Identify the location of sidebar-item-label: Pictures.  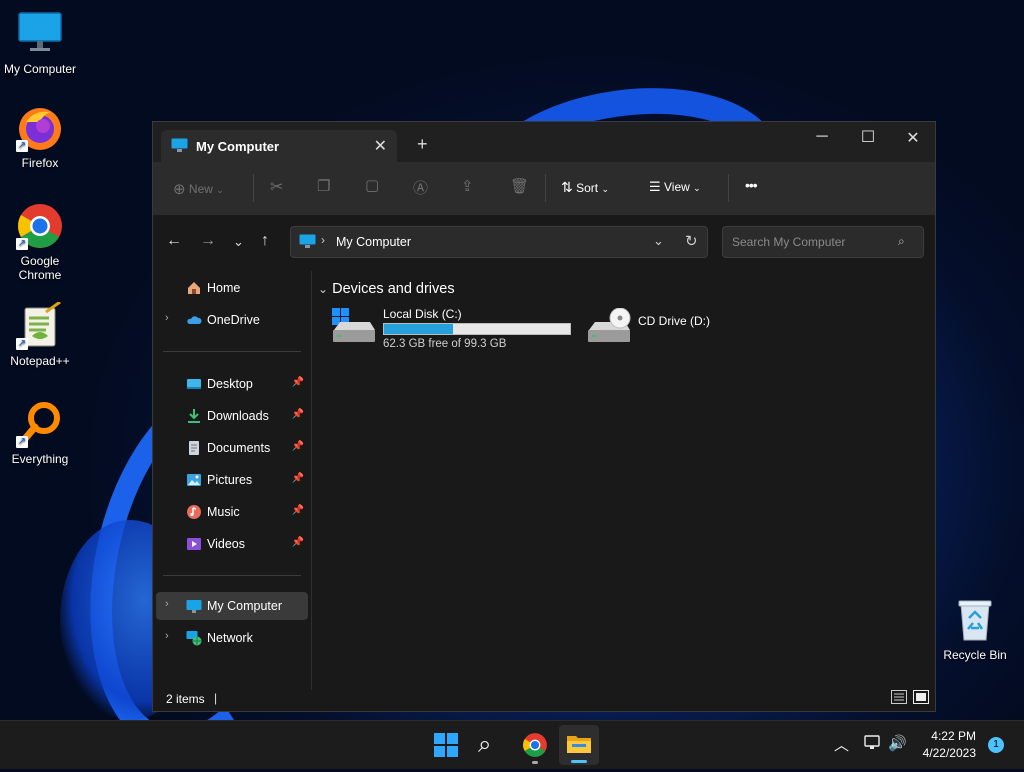
(230, 480).